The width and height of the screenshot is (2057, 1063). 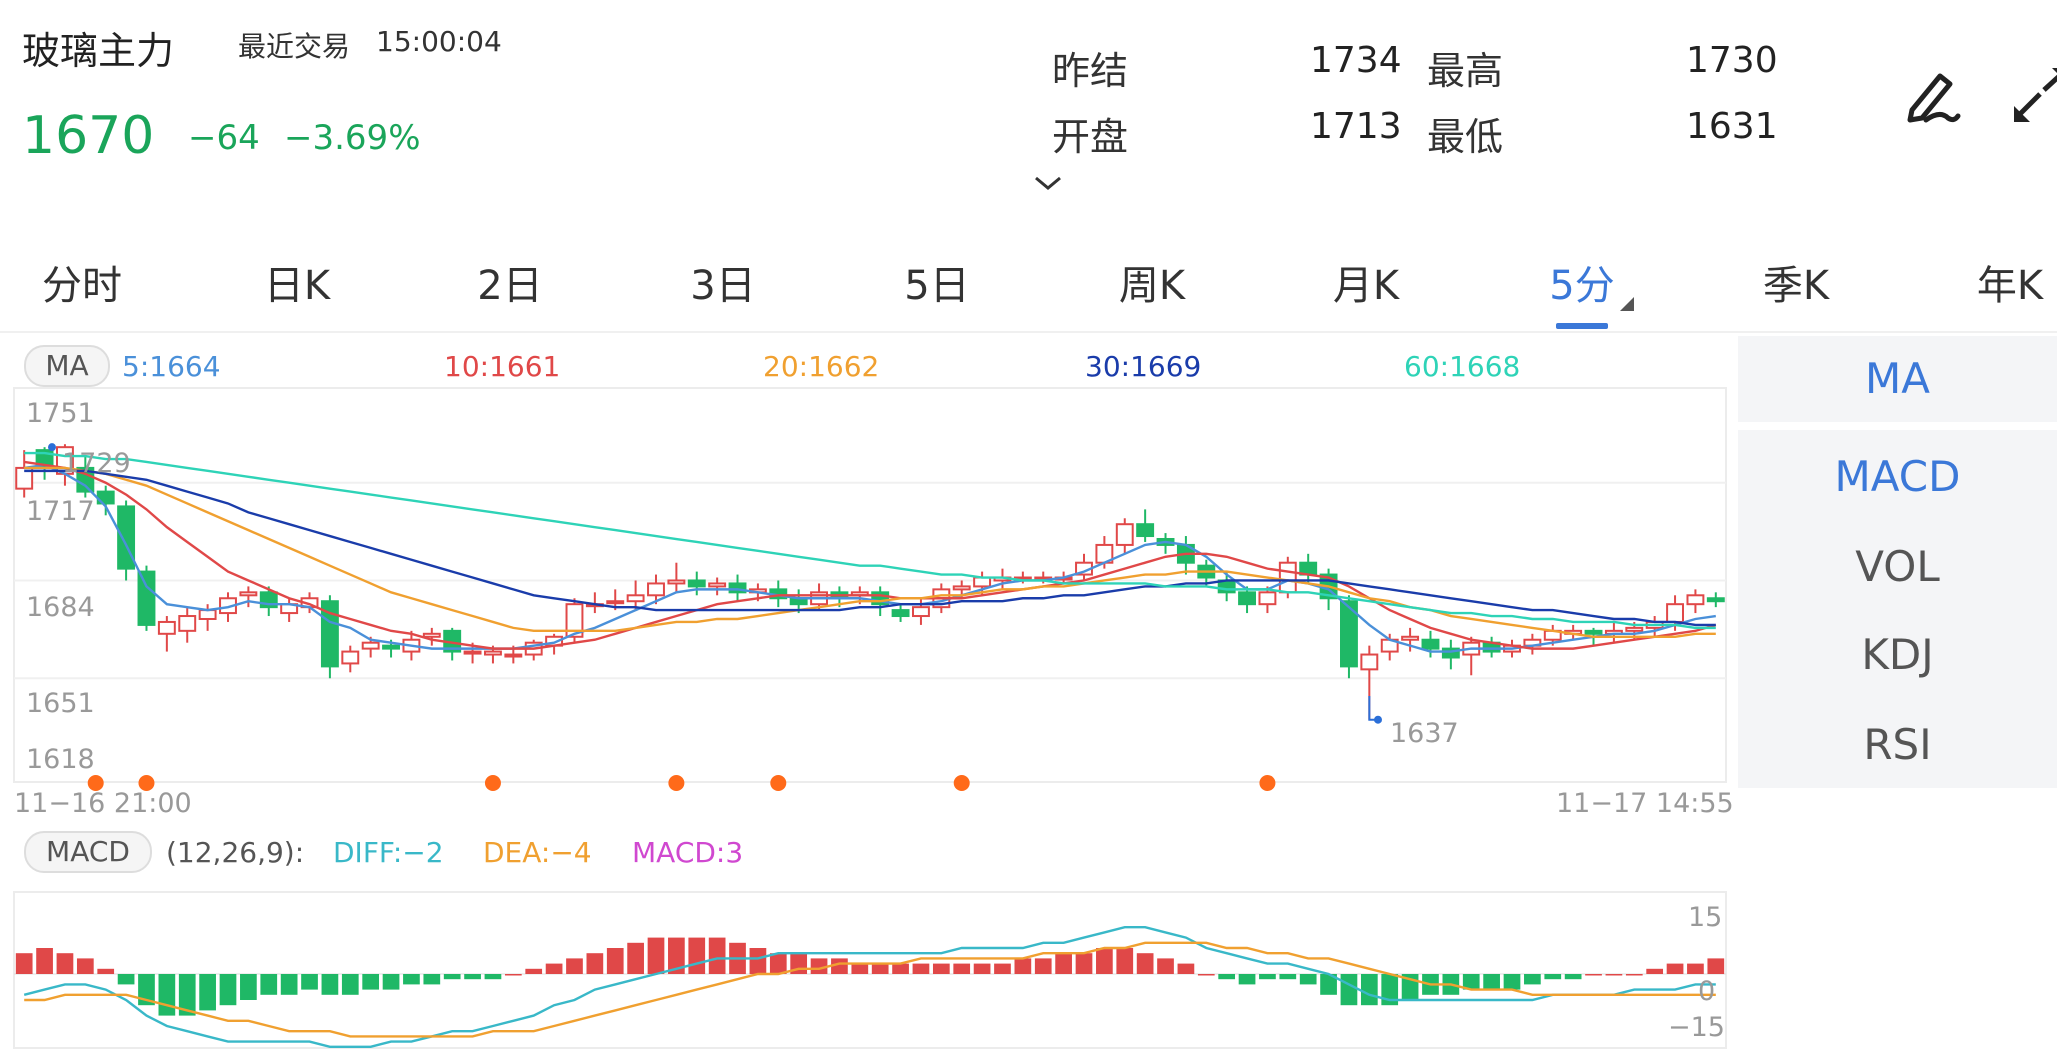 What do you see at coordinates (1378, 719) in the screenshot?
I see `min-marker-dot` at bounding box center [1378, 719].